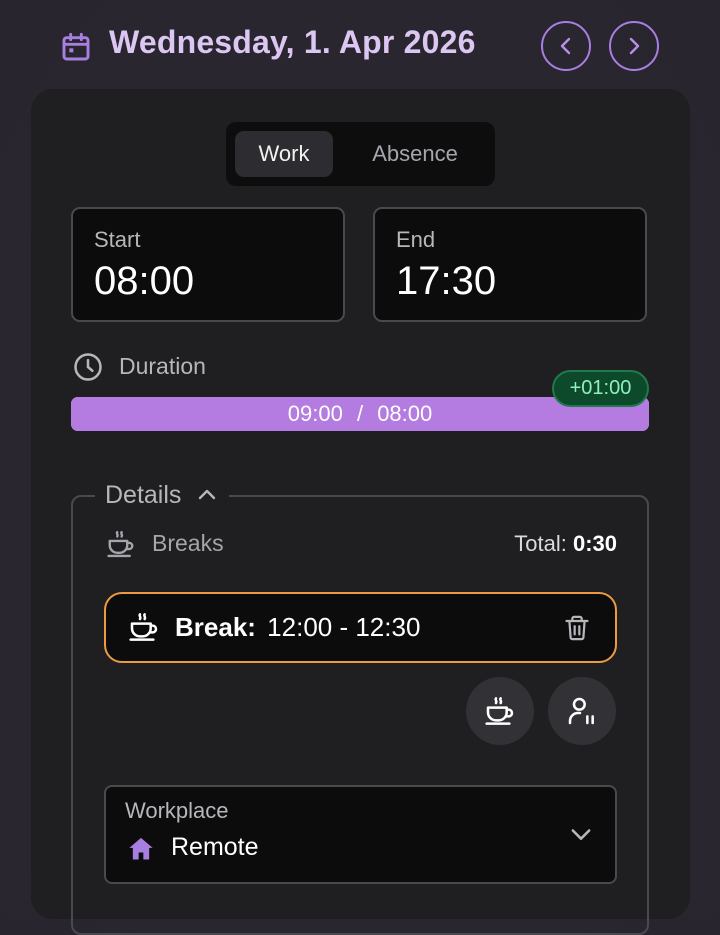 The image size is (720, 935). I want to click on add-break-button, so click(500, 711).